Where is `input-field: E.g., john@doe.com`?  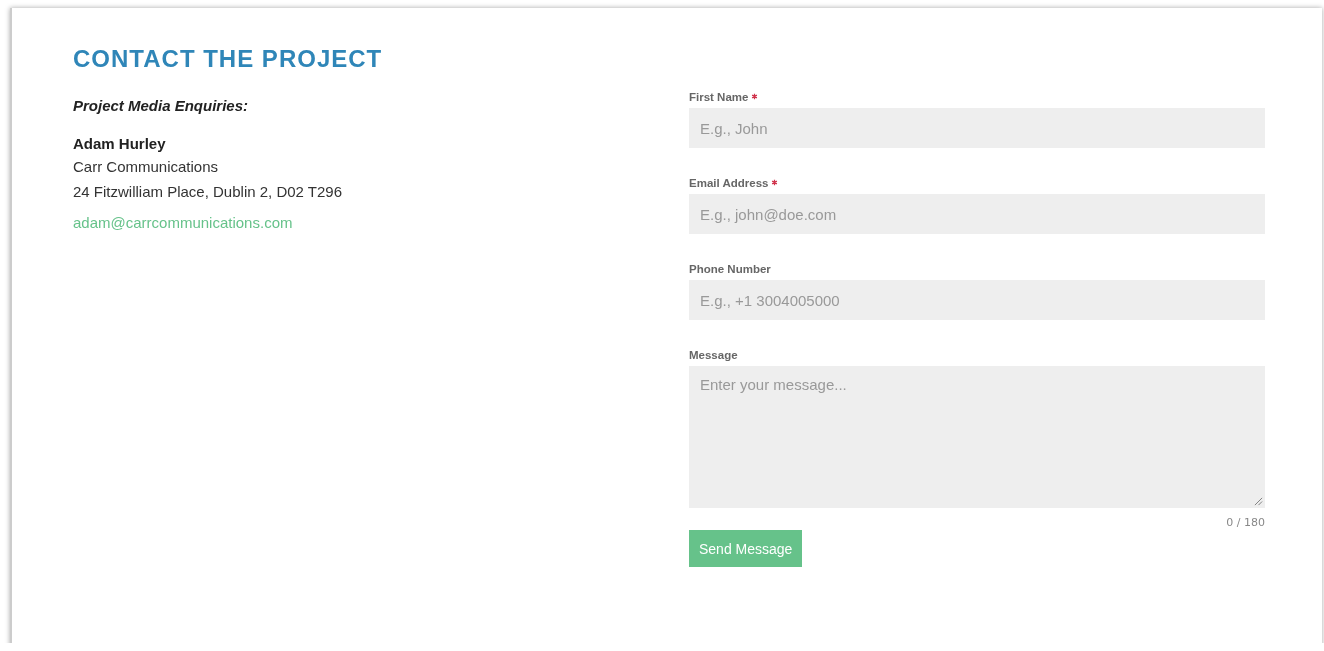 input-field: E.g., john@doe.com is located at coordinates (977, 214).